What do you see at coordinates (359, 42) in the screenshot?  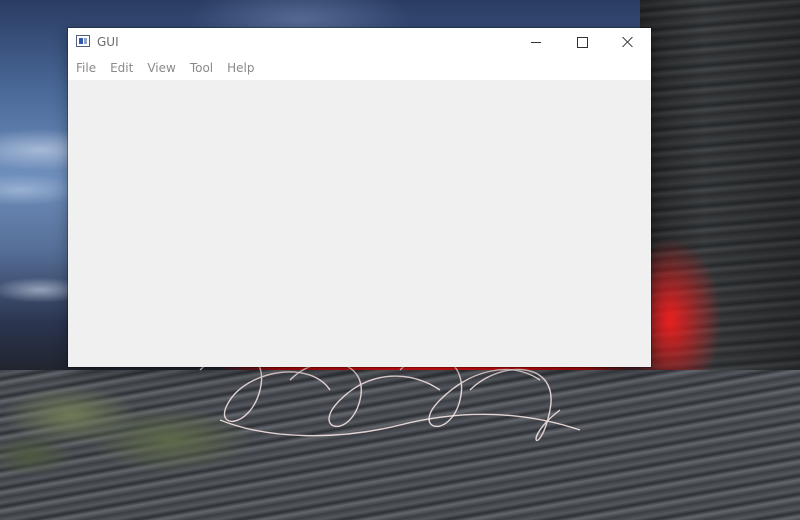 I see `title-bar: GUI` at bounding box center [359, 42].